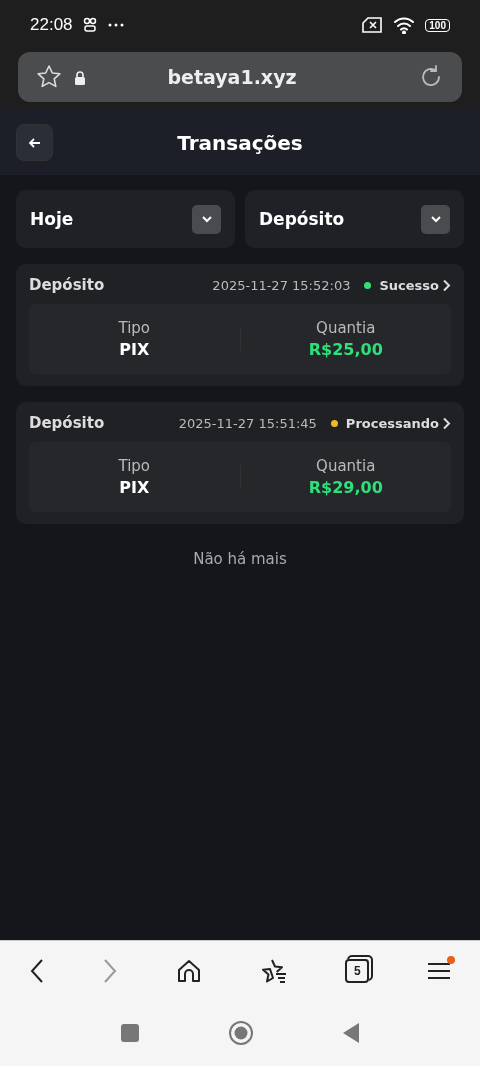 This screenshot has height=1066, width=480. Describe the element at coordinates (49, 77) in the screenshot. I see `star-icon` at that location.